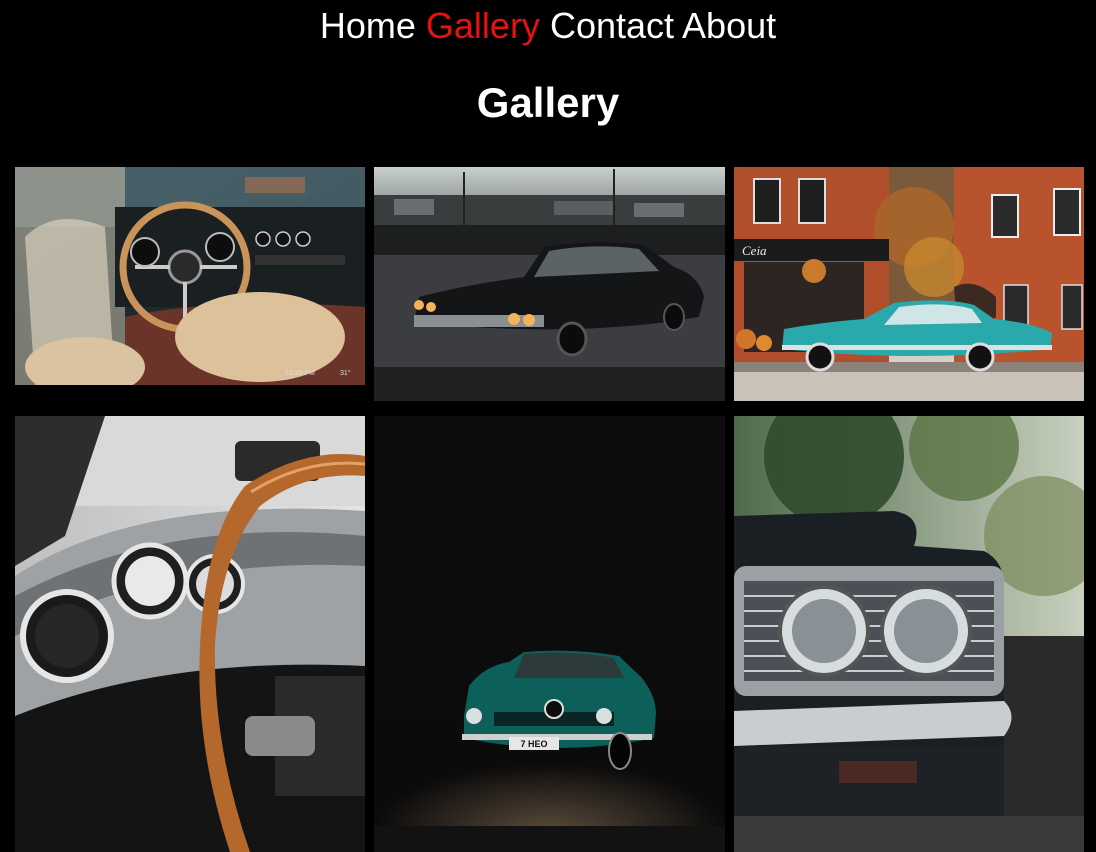 This screenshot has width=1096, height=852. I want to click on nav-about-link: About, so click(729, 25).